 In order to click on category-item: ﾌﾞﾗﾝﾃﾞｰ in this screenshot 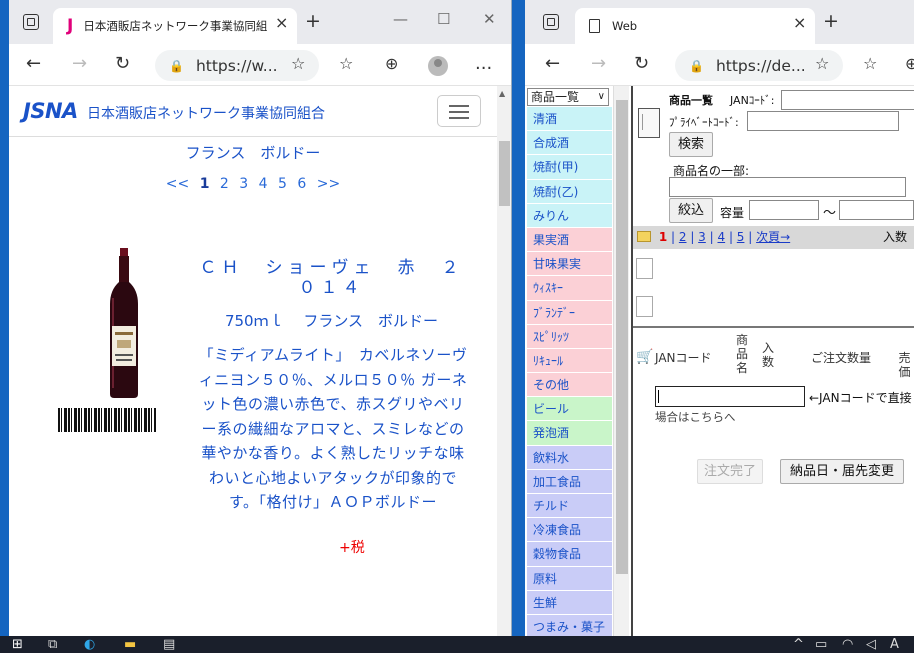, I will do `click(569, 312)`.